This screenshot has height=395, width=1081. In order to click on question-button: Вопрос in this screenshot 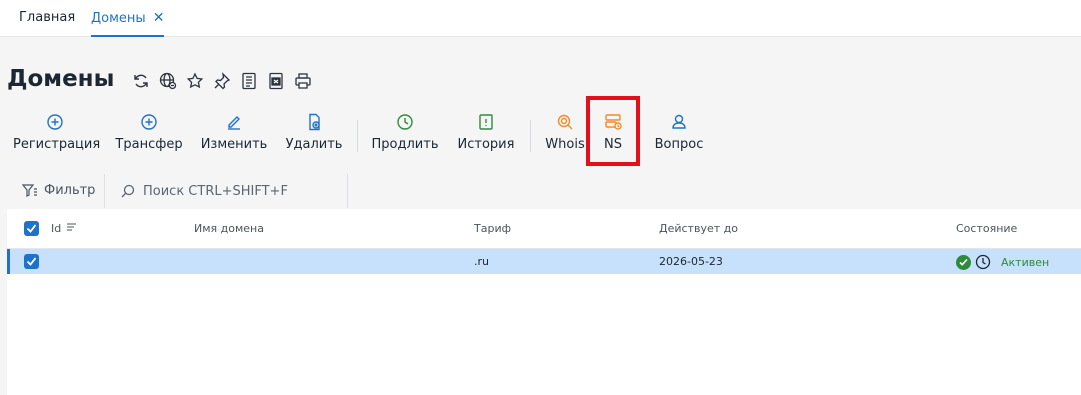, I will do `click(679, 134)`.